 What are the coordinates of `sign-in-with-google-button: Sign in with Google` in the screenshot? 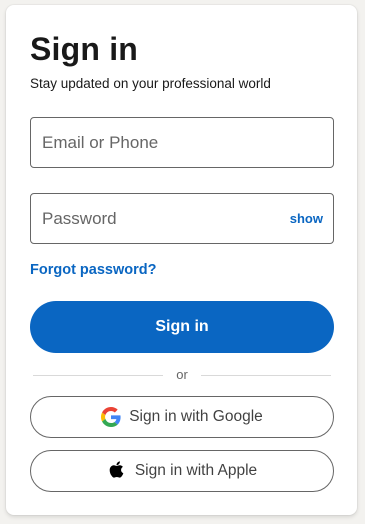 It's located at (182, 417).